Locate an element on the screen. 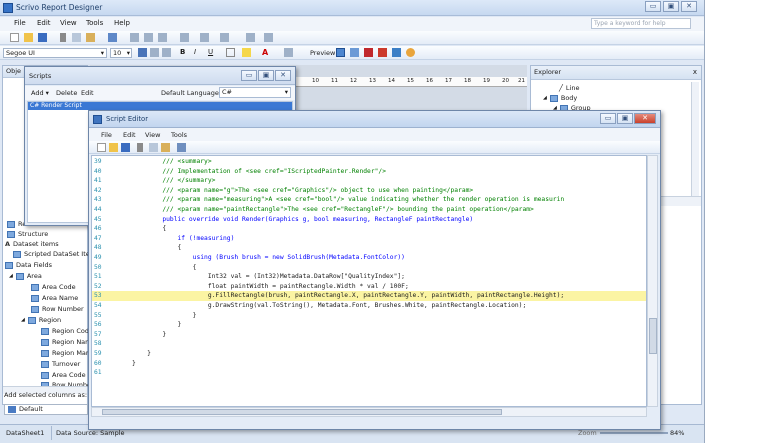 This screenshot has width=764, height=443. explorer-item-line: ╱ Line is located at coordinates (569, 88).